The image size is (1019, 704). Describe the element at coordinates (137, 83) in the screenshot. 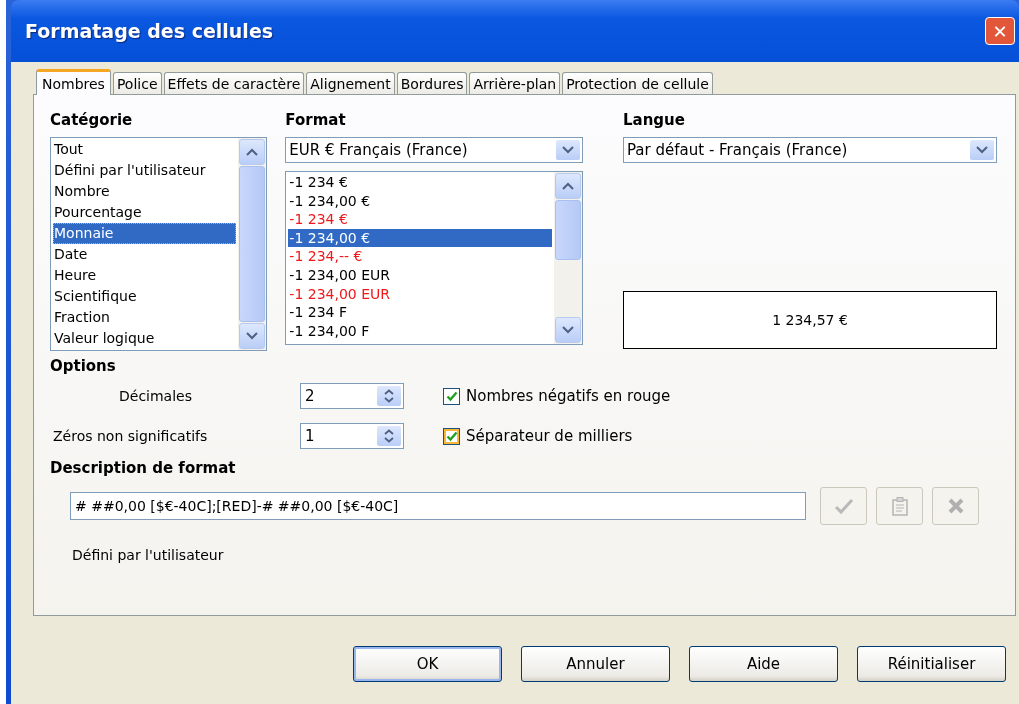

I see `tab: Police` at that location.